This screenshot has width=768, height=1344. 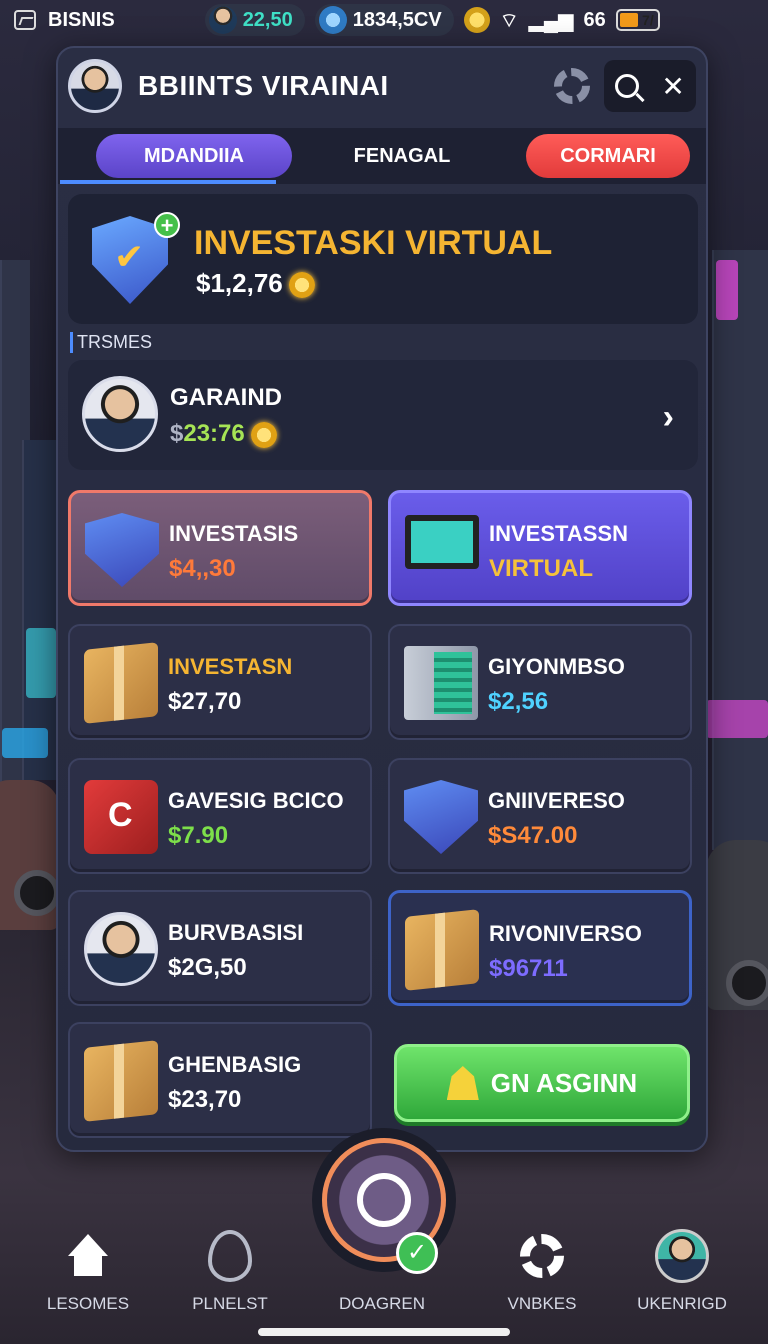 What do you see at coordinates (220, 548) in the screenshot?
I see `investment-card: INVESTASIS $4,,30` at bounding box center [220, 548].